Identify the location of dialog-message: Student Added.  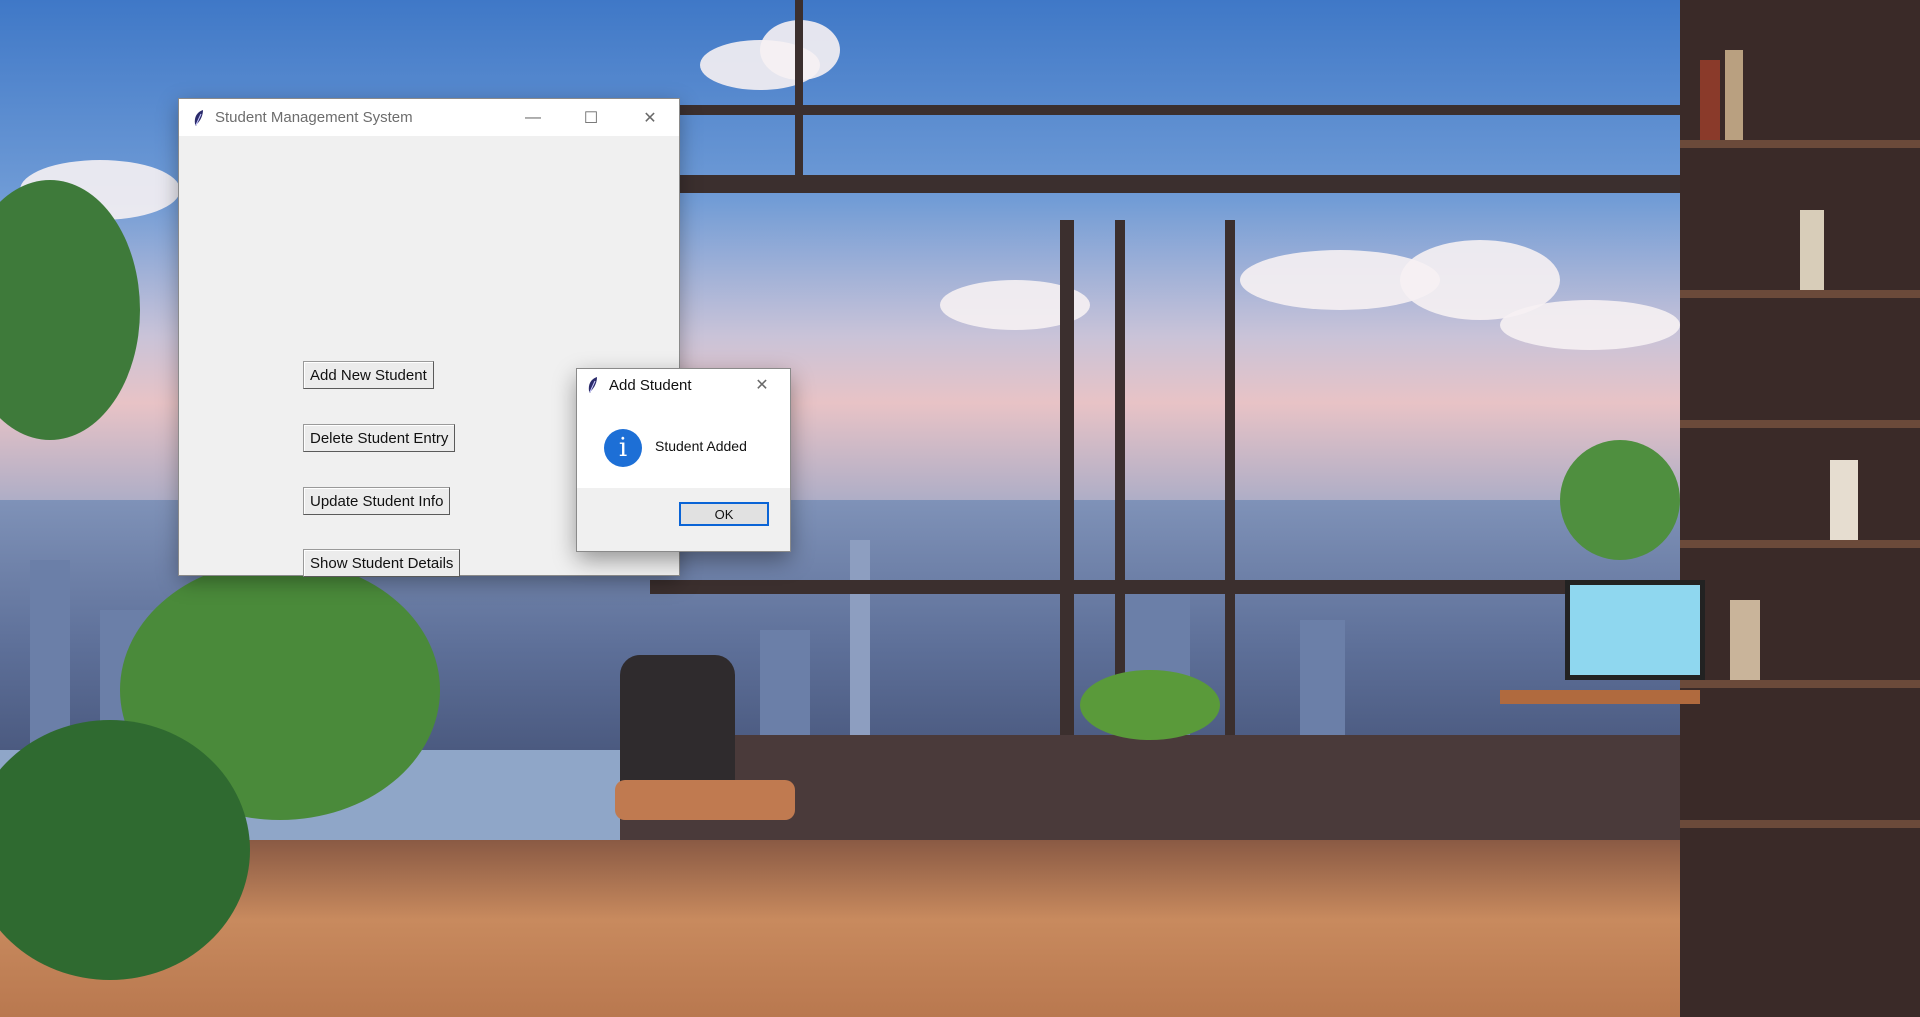
(701, 446).